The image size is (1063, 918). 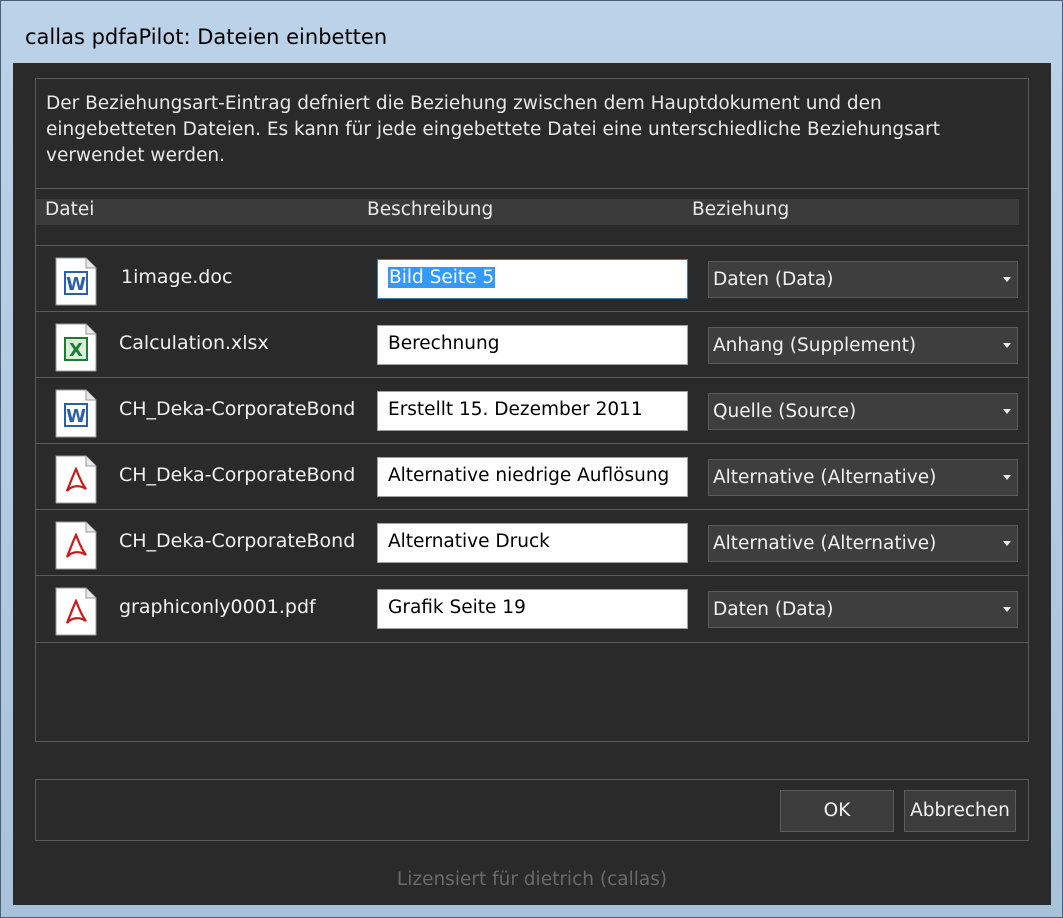 I want to click on table-header: Datei Beschreibung Beziehung, so click(x=532, y=217).